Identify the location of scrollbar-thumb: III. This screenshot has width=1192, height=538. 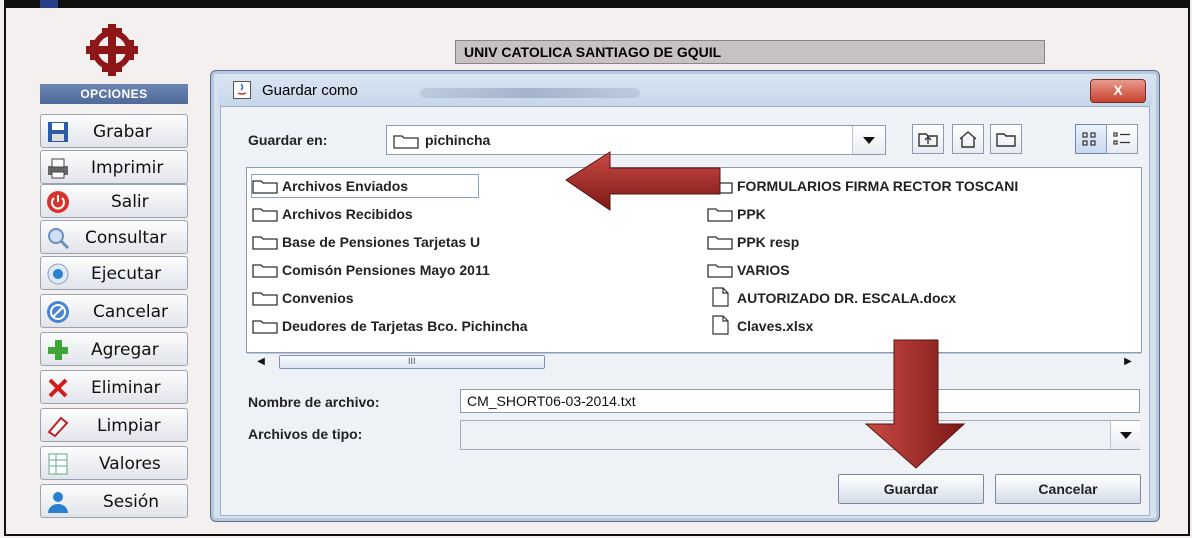
(412, 362).